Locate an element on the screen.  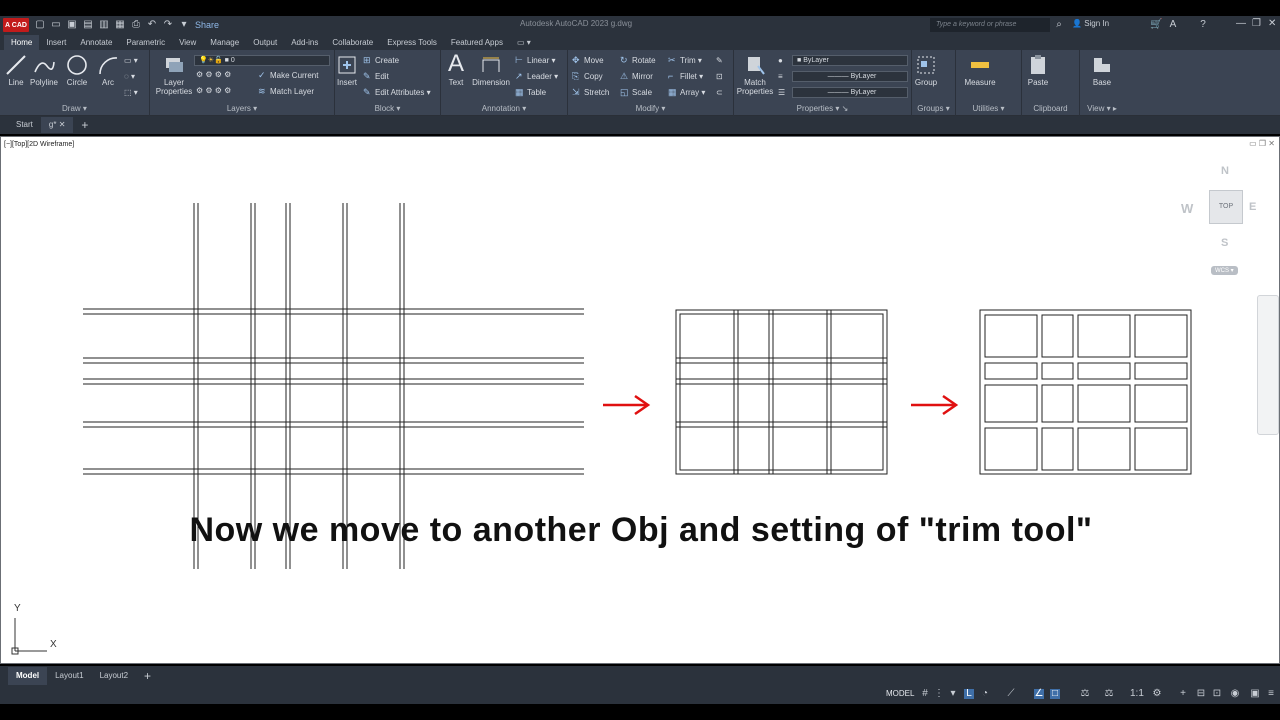
rectangle-icon: ▭ ▾ is located at coordinates (131, 60).